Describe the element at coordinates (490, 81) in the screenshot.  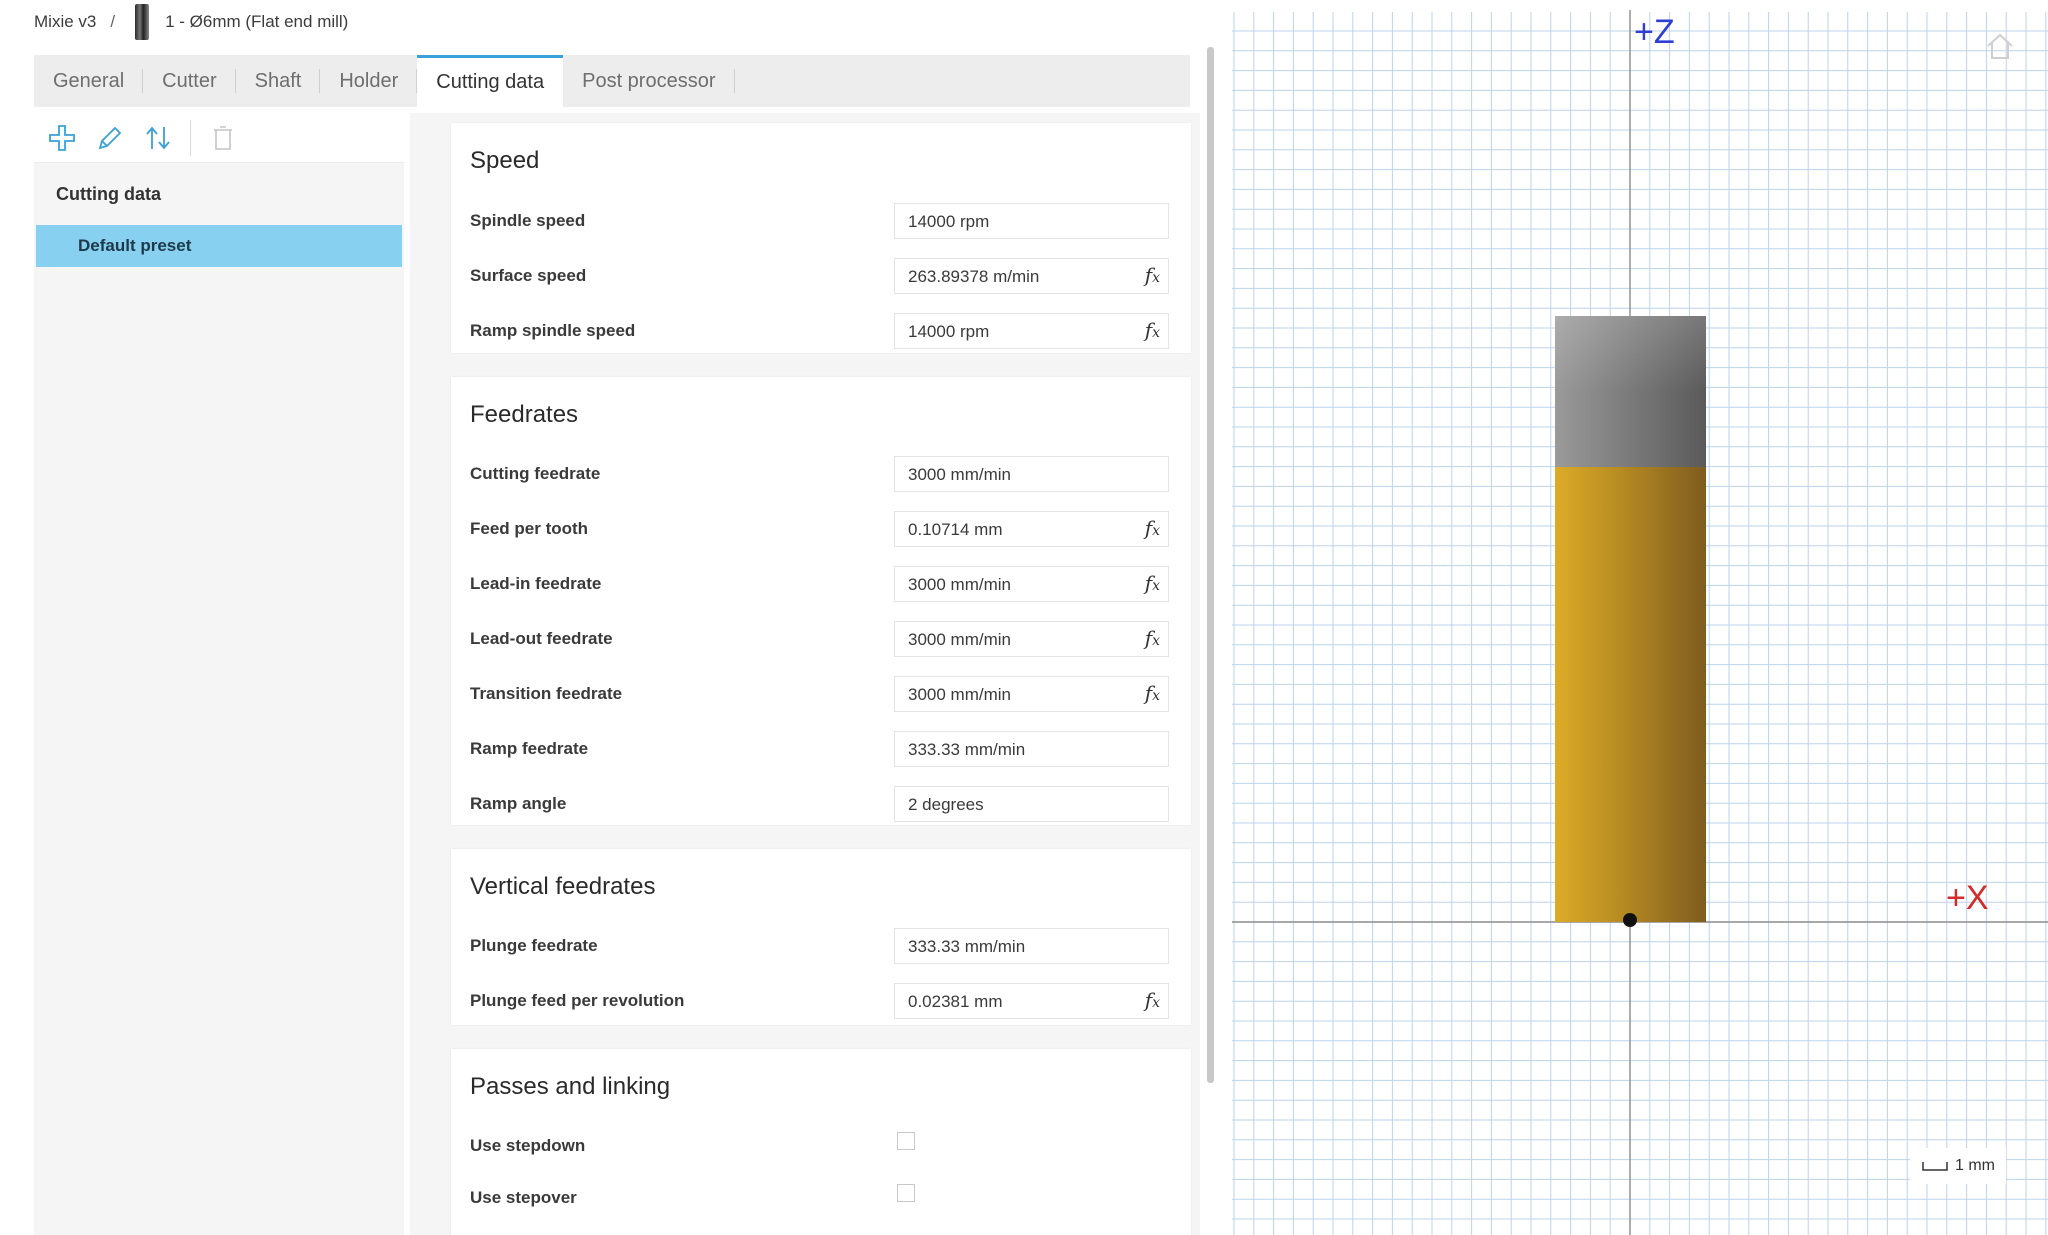
I see `tab-cutting-data: Cutting data` at that location.